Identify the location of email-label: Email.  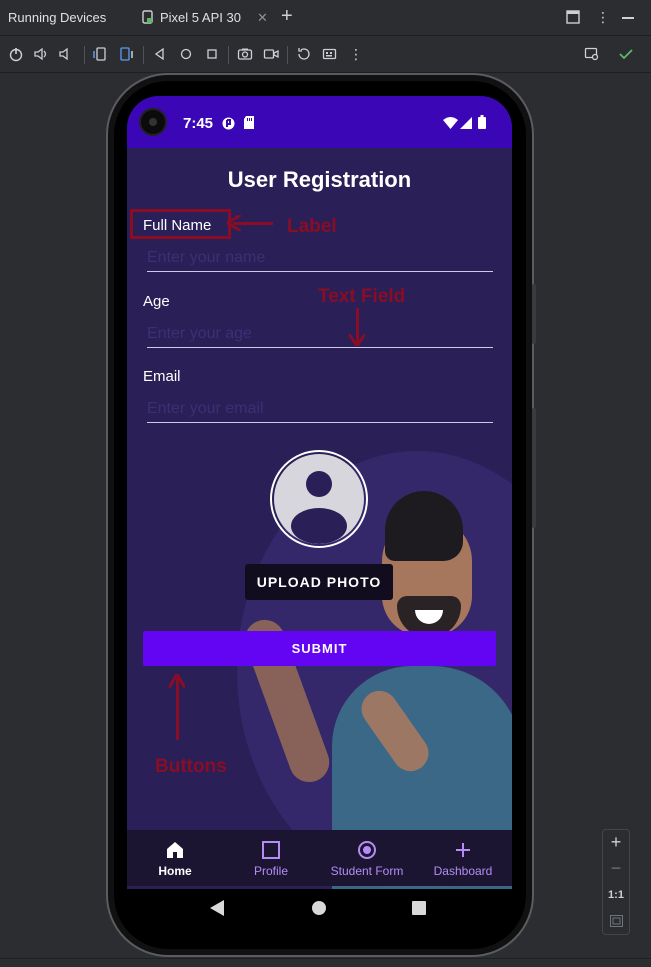
(162, 376).